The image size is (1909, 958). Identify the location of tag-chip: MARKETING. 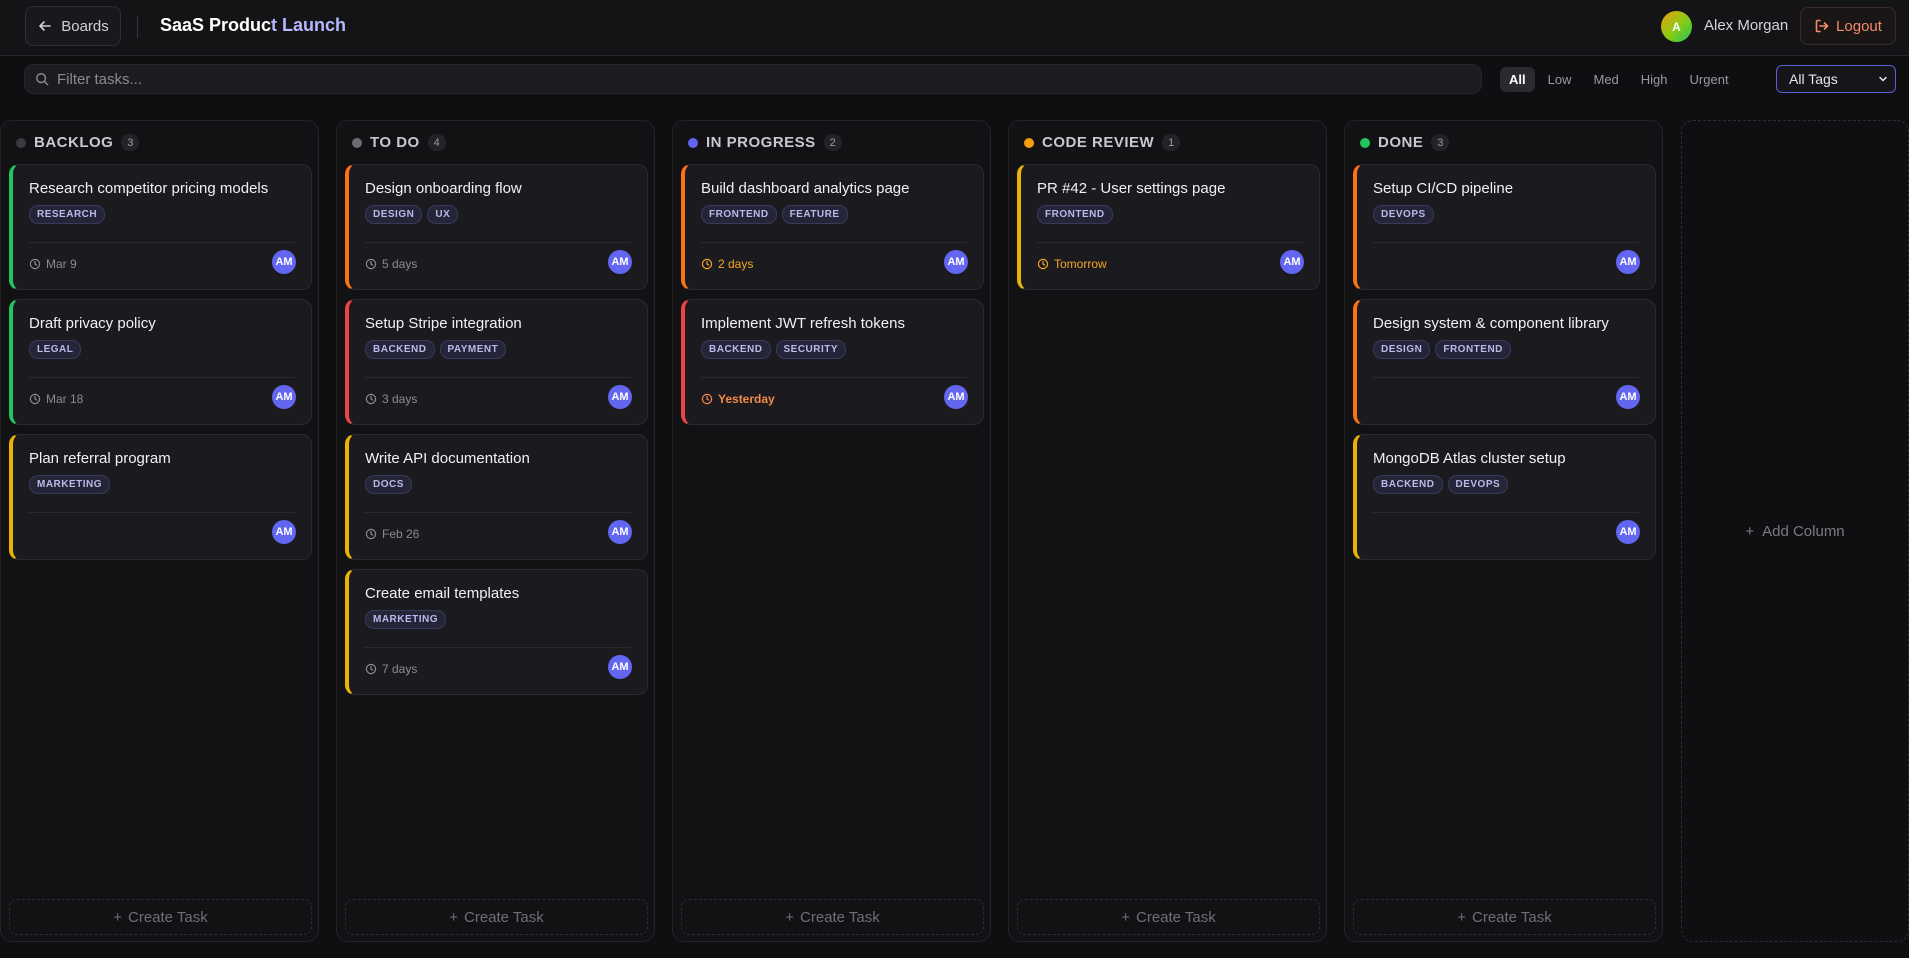
(406, 619).